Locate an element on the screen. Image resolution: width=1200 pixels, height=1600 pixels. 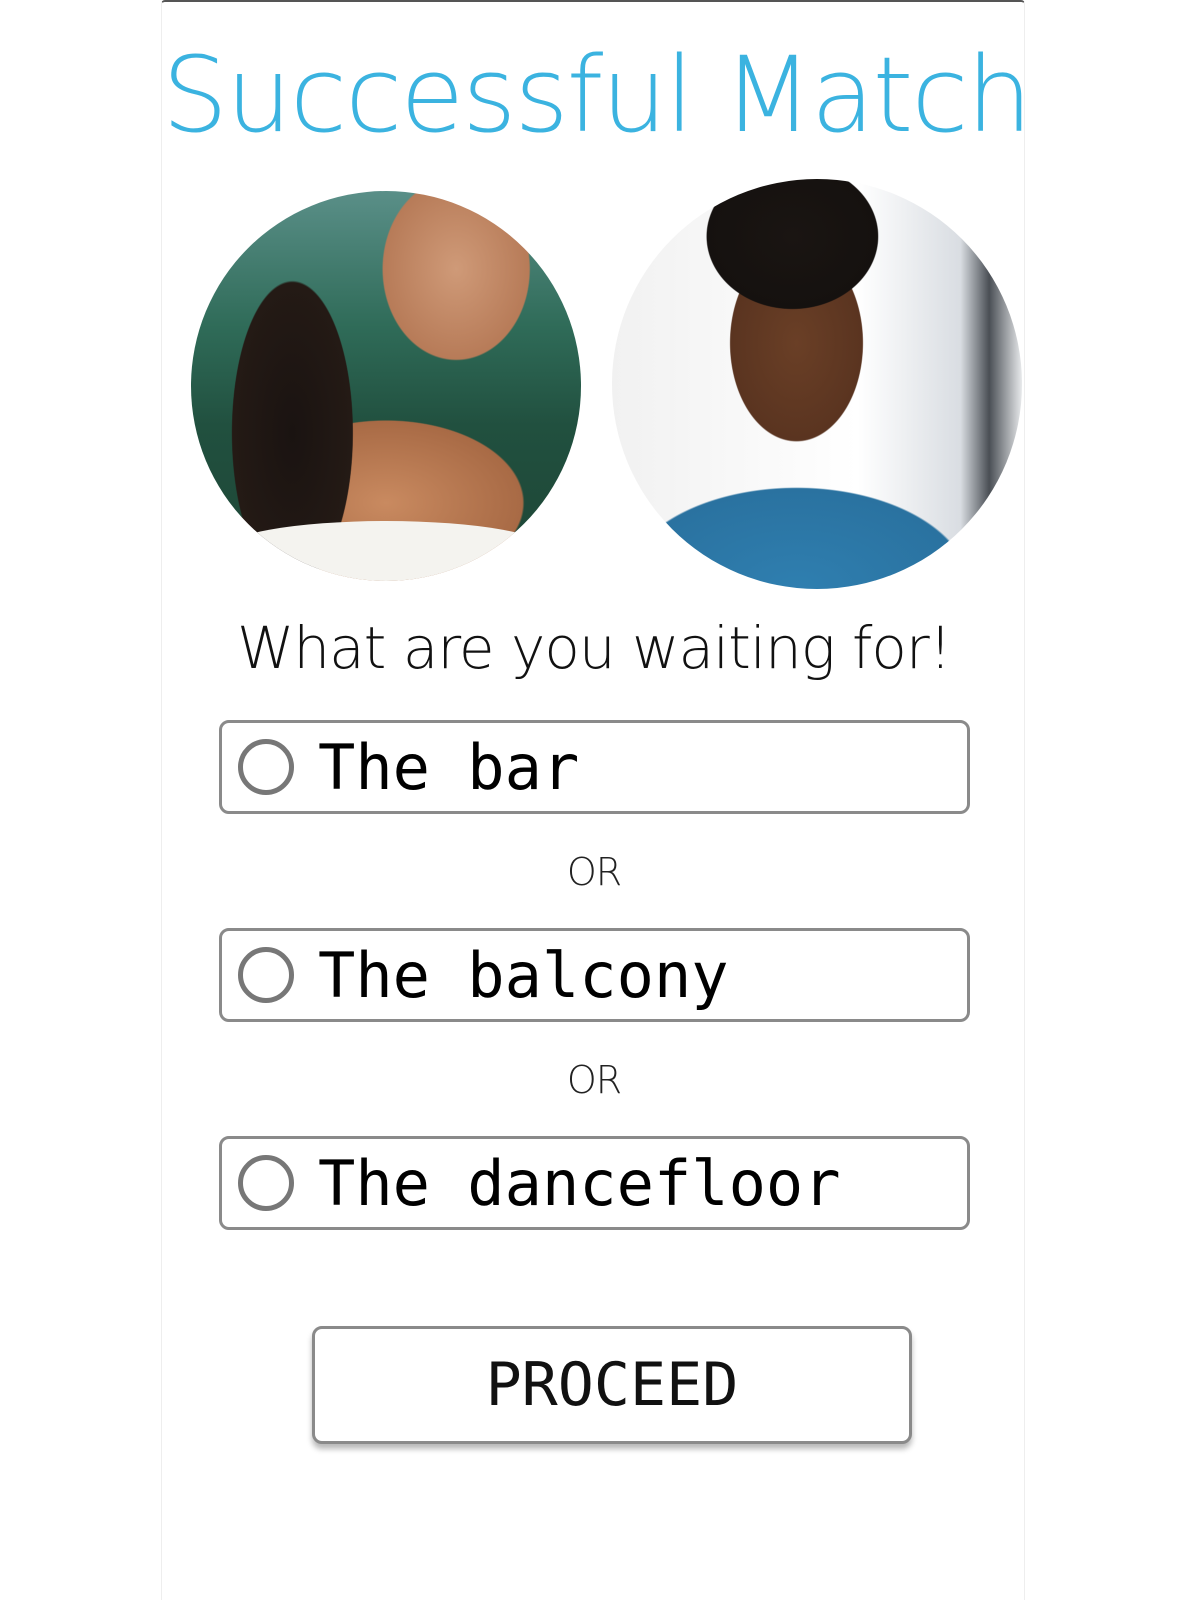
option-bar: The bar is located at coordinates (594, 767).